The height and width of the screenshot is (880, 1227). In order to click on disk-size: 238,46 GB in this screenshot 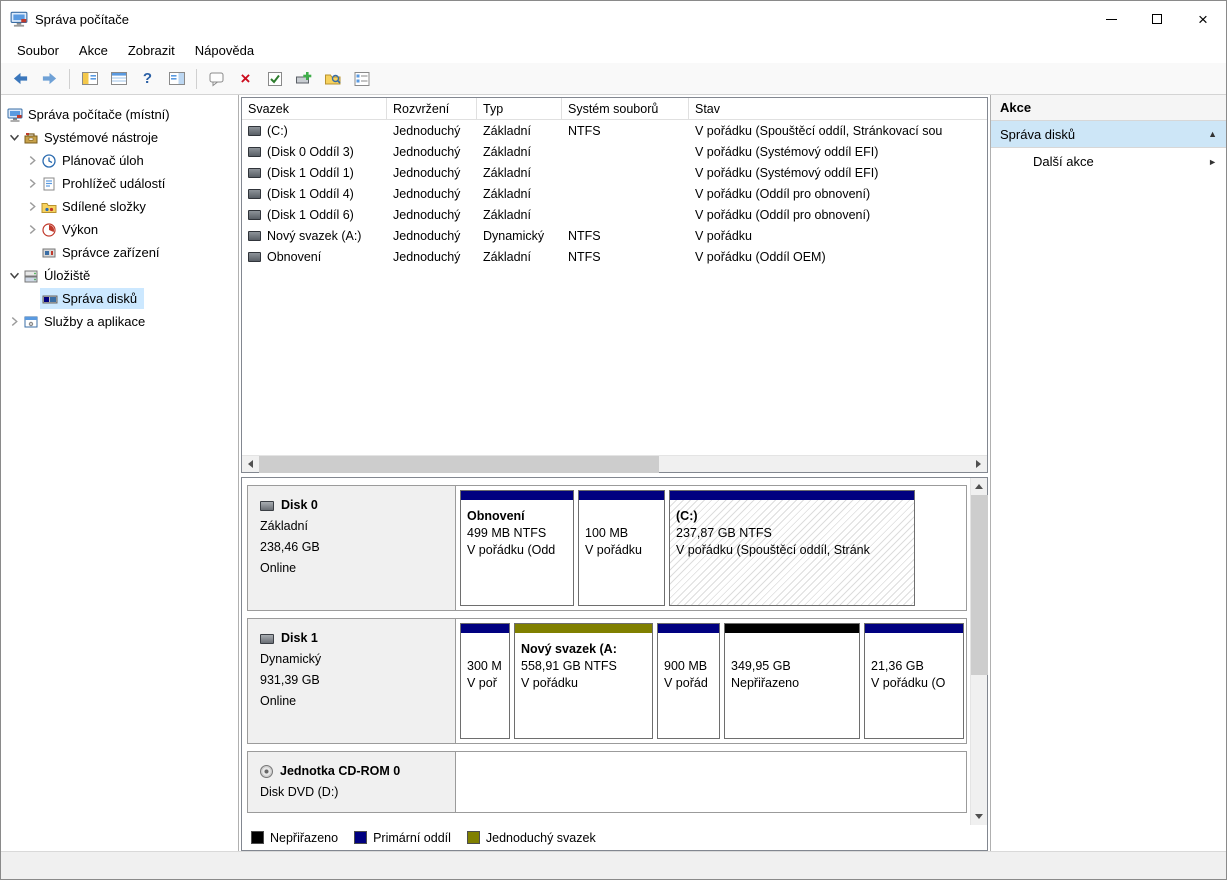, I will do `click(290, 547)`.